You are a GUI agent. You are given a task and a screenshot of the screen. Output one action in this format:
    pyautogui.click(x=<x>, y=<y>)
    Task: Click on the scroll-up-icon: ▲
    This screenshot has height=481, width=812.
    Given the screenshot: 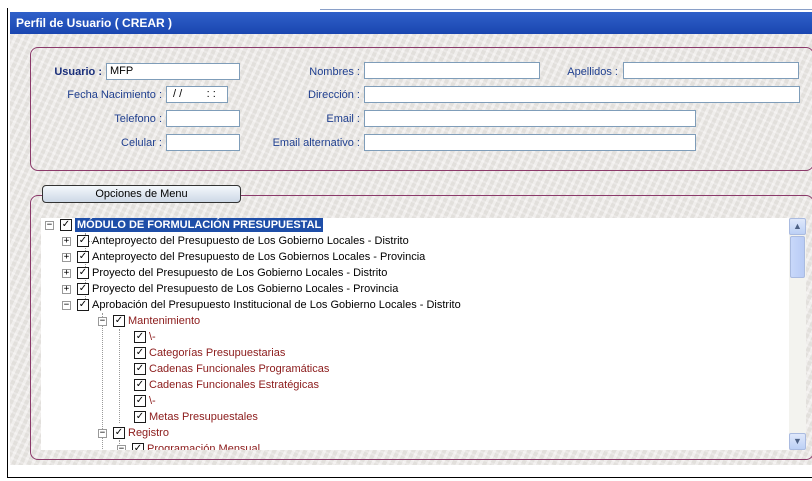 What is the action you would take?
    pyautogui.click(x=797, y=226)
    